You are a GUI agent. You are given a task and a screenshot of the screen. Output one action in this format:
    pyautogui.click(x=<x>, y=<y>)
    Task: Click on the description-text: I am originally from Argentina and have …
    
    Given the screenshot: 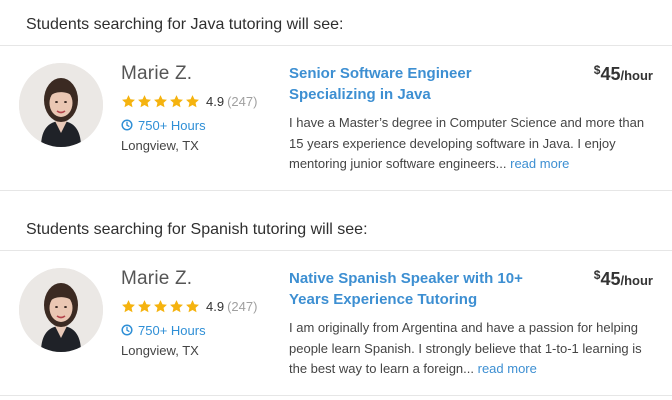 What is the action you would take?
    pyautogui.click(x=465, y=348)
    